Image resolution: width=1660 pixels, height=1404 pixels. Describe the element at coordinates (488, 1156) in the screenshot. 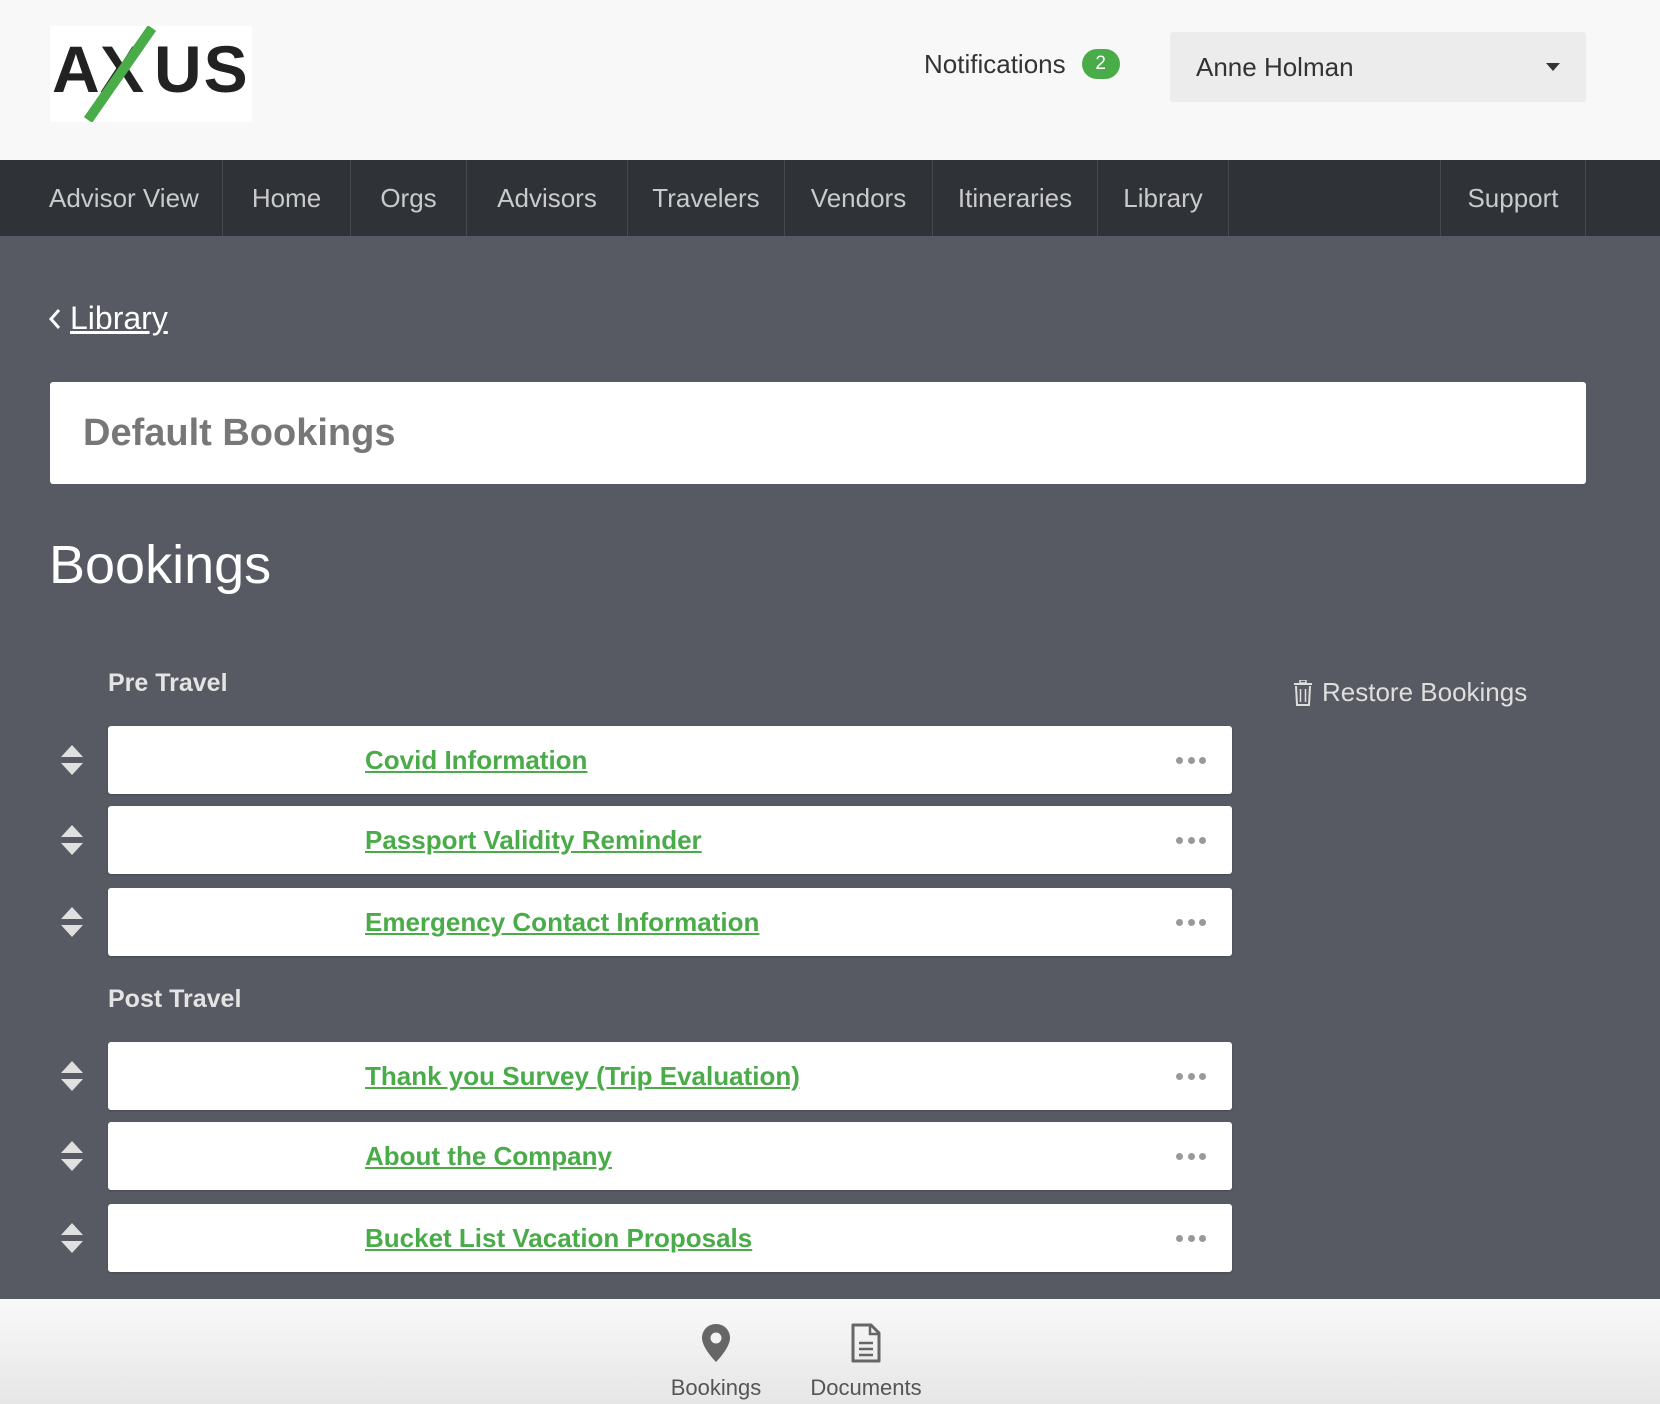

I see `booking-title-link: About the Company` at that location.